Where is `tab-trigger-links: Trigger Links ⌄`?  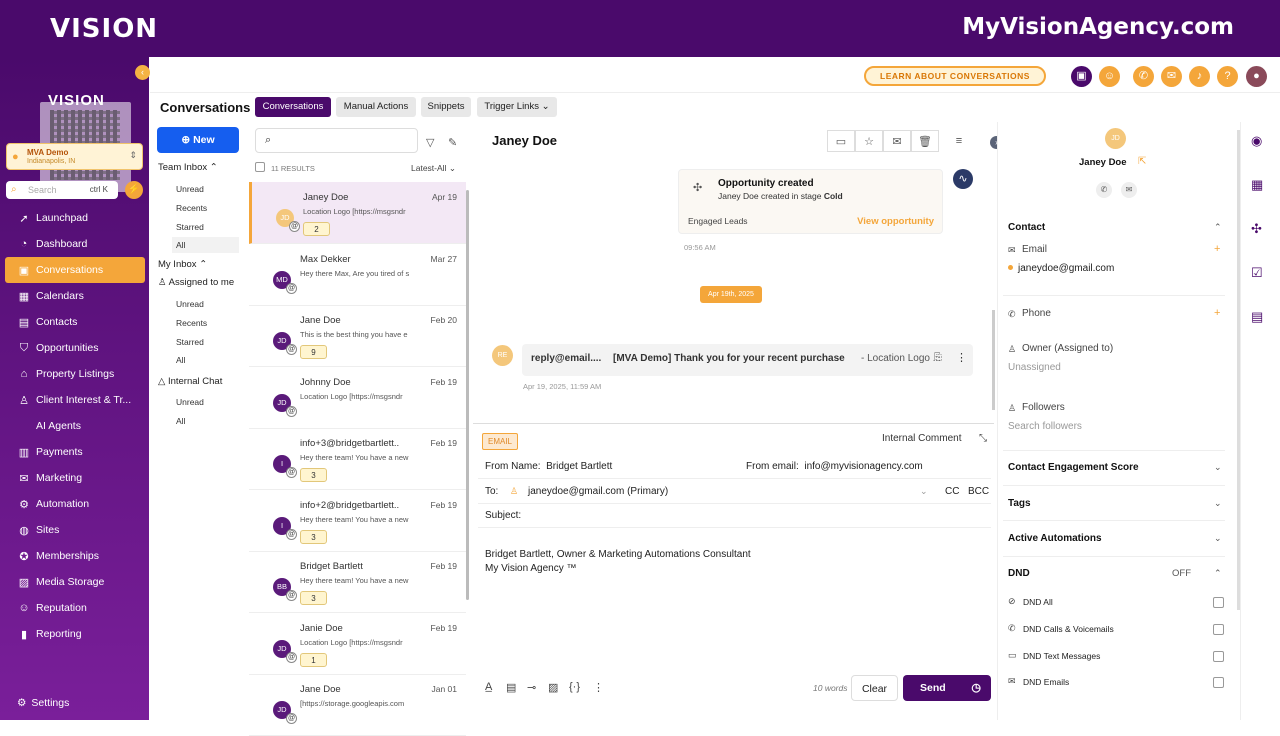 tab-trigger-links: Trigger Links ⌄ is located at coordinates (517, 107).